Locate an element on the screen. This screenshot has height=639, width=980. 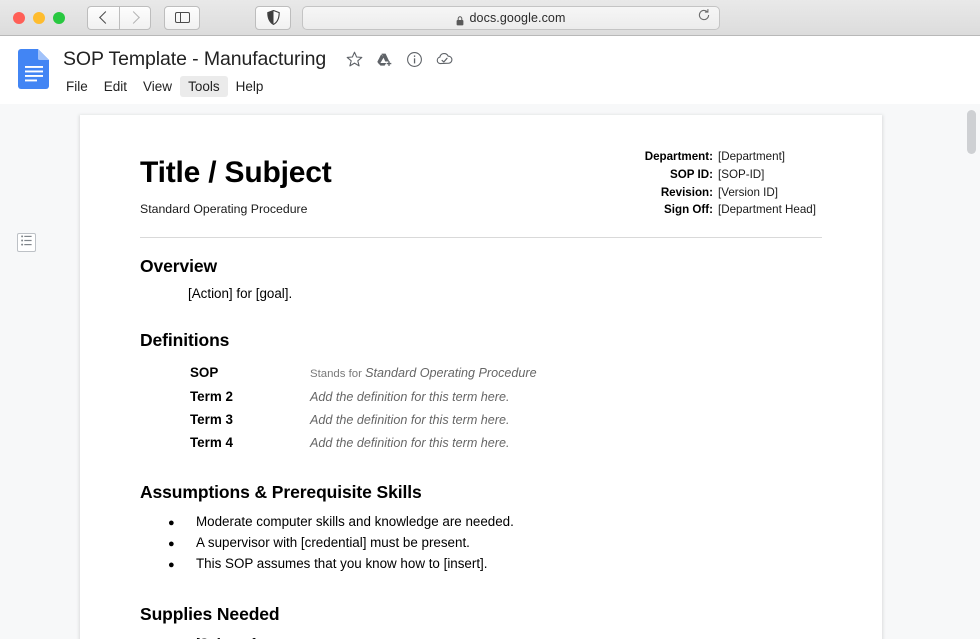
editor-scrollbar-thumb is located at coordinates (971, 132).